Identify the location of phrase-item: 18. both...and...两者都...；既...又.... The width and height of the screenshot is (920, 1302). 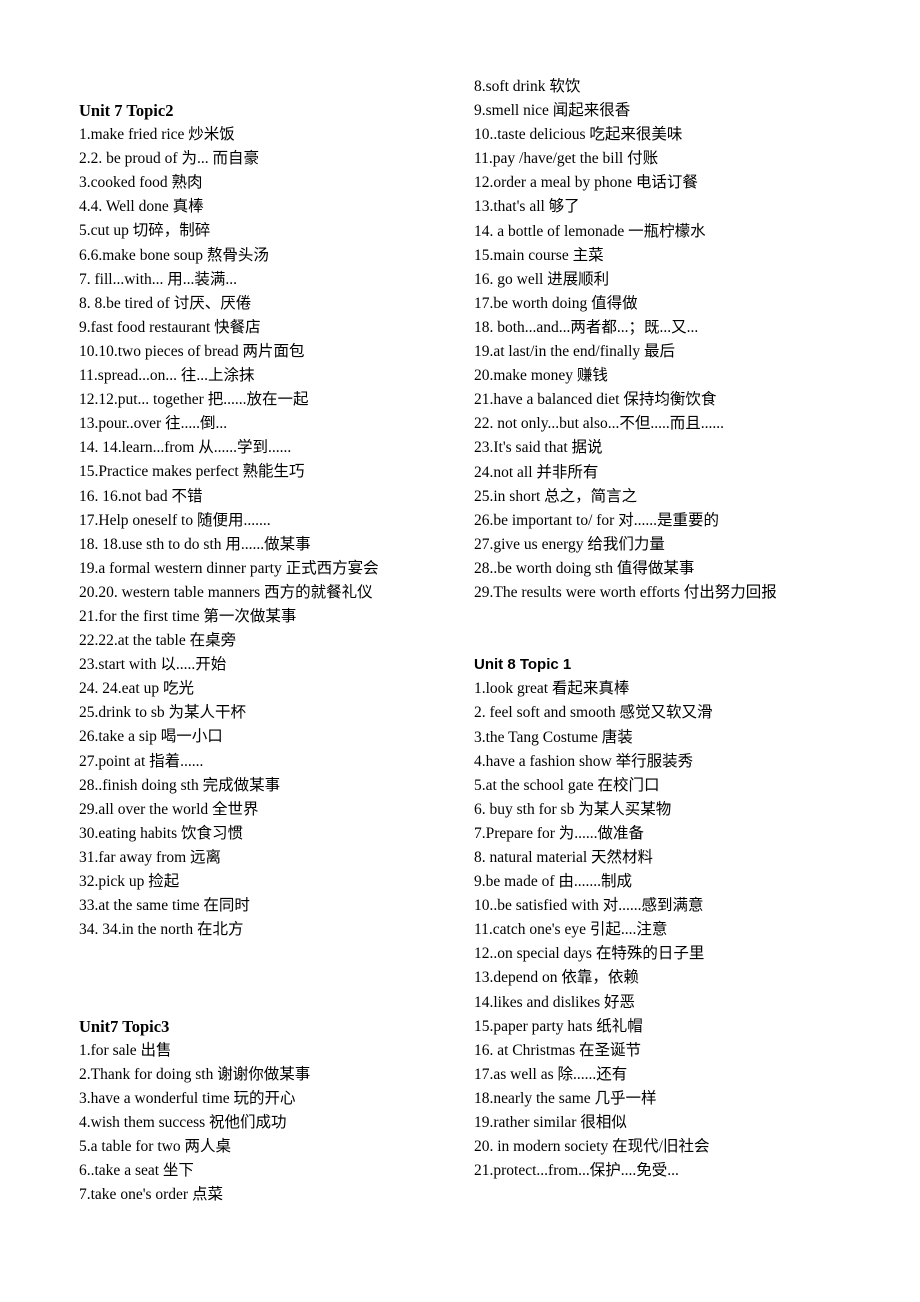
(586, 327).